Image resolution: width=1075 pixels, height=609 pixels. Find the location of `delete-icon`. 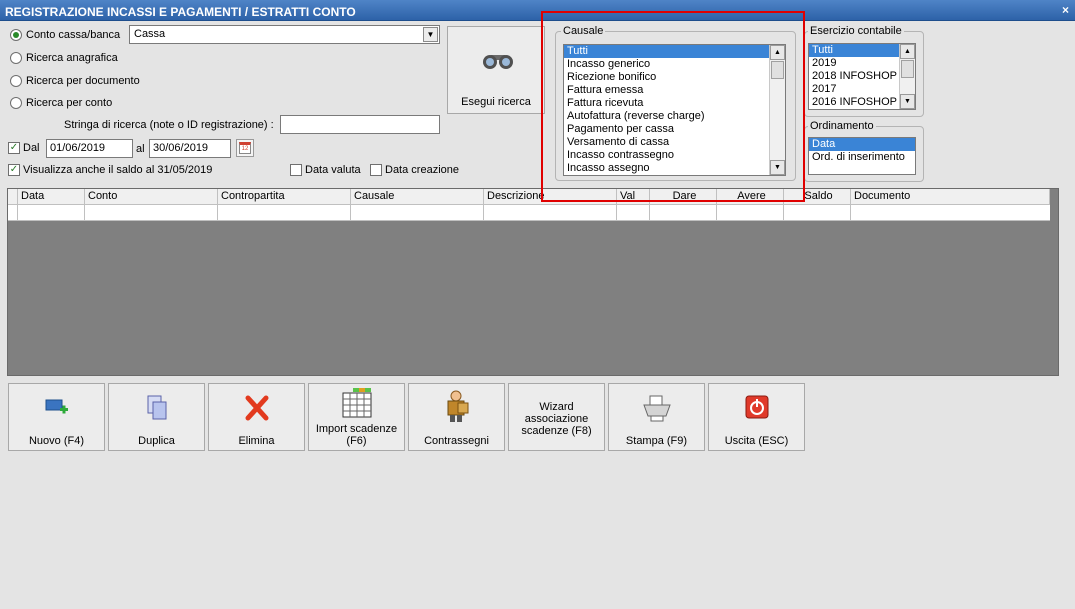

delete-icon is located at coordinates (256, 408).